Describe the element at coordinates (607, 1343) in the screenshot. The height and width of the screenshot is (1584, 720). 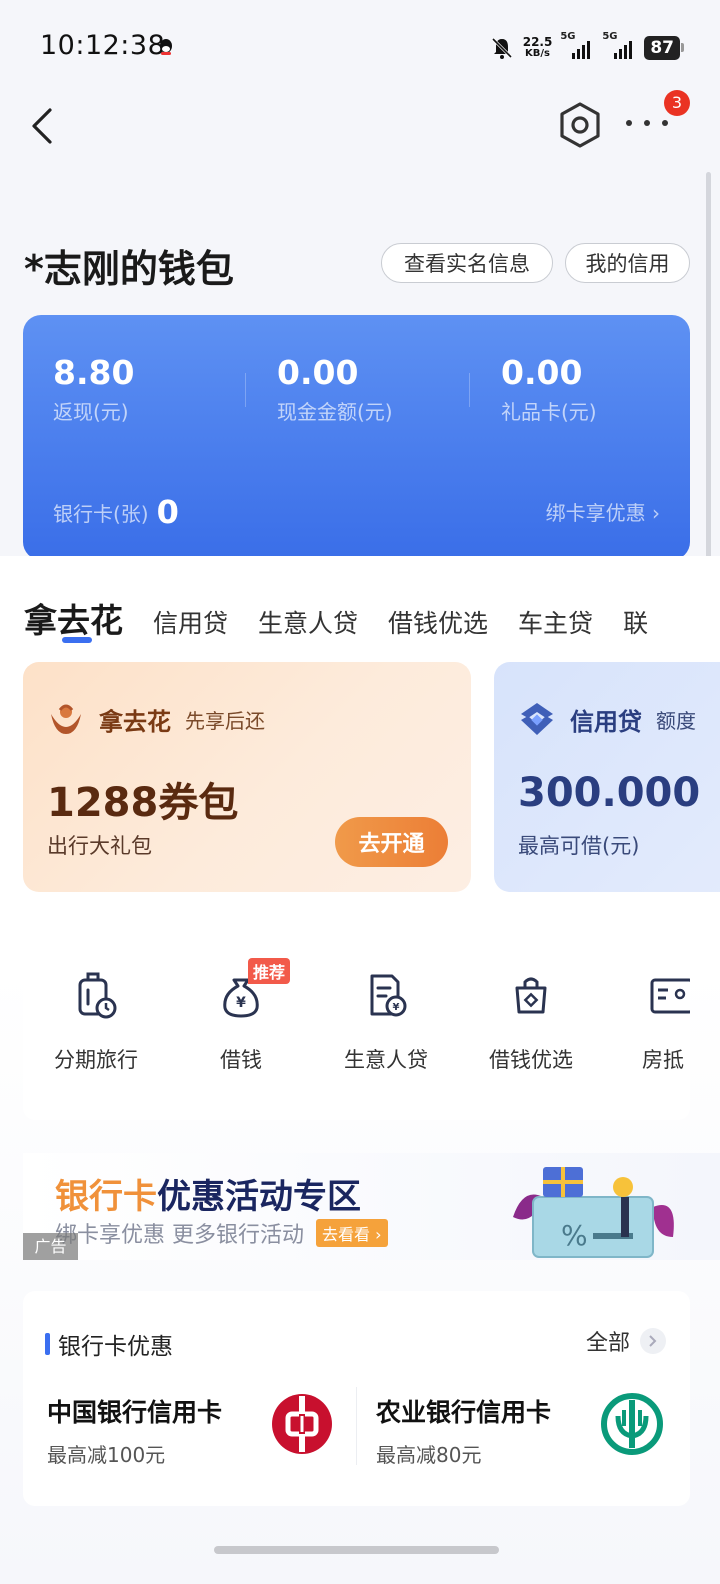
I see `view-all-label: 全部` at that location.